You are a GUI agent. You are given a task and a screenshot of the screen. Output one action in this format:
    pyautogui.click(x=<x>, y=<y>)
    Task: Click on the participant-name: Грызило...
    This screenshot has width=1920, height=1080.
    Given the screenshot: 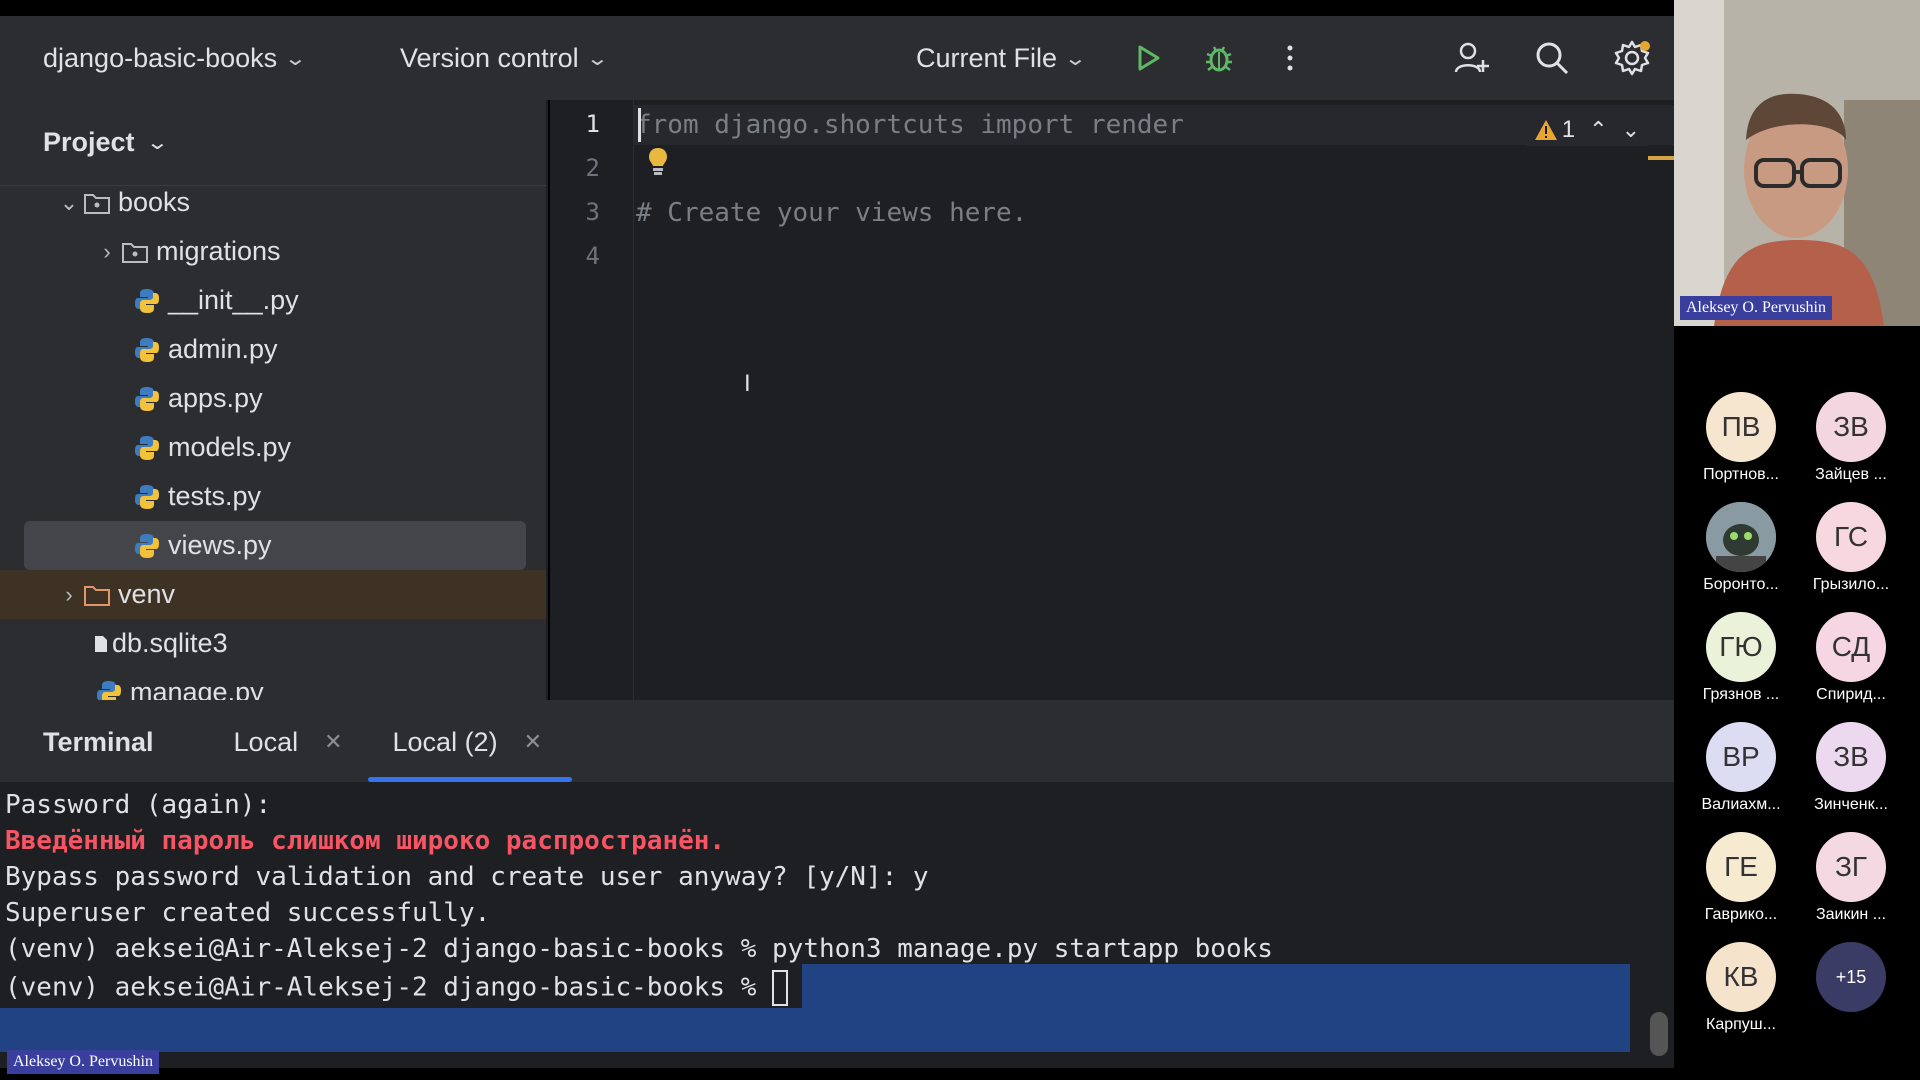 What is the action you would take?
    pyautogui.click(x=1851, y=584)
    